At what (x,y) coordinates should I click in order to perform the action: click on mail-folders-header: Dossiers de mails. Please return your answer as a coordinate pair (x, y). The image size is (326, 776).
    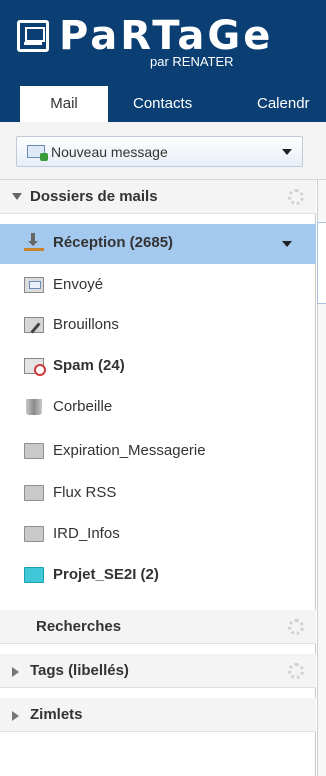
    Looking at the image, I should click on (158, 197).